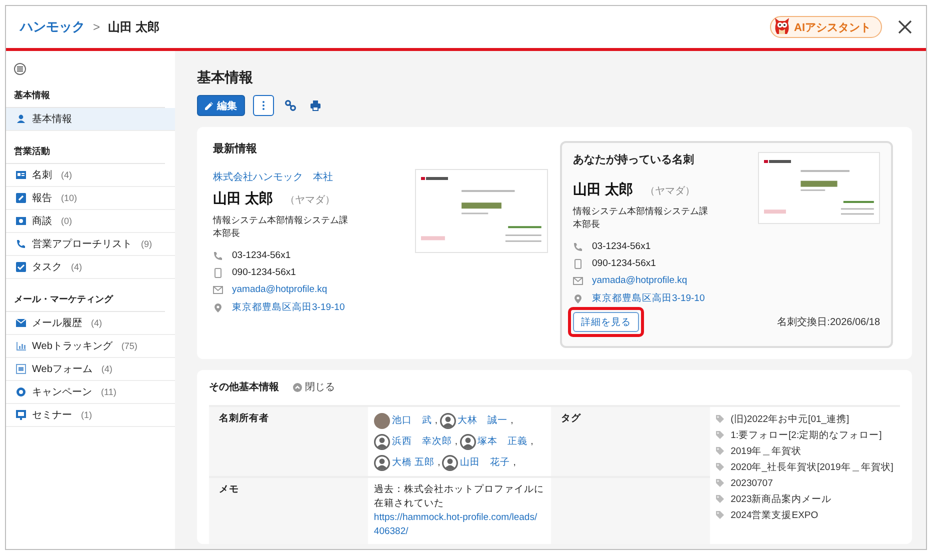  Describe the element at coordinates (751, 483) in the screenshot. I see `tag-text: 20230707` at that location.